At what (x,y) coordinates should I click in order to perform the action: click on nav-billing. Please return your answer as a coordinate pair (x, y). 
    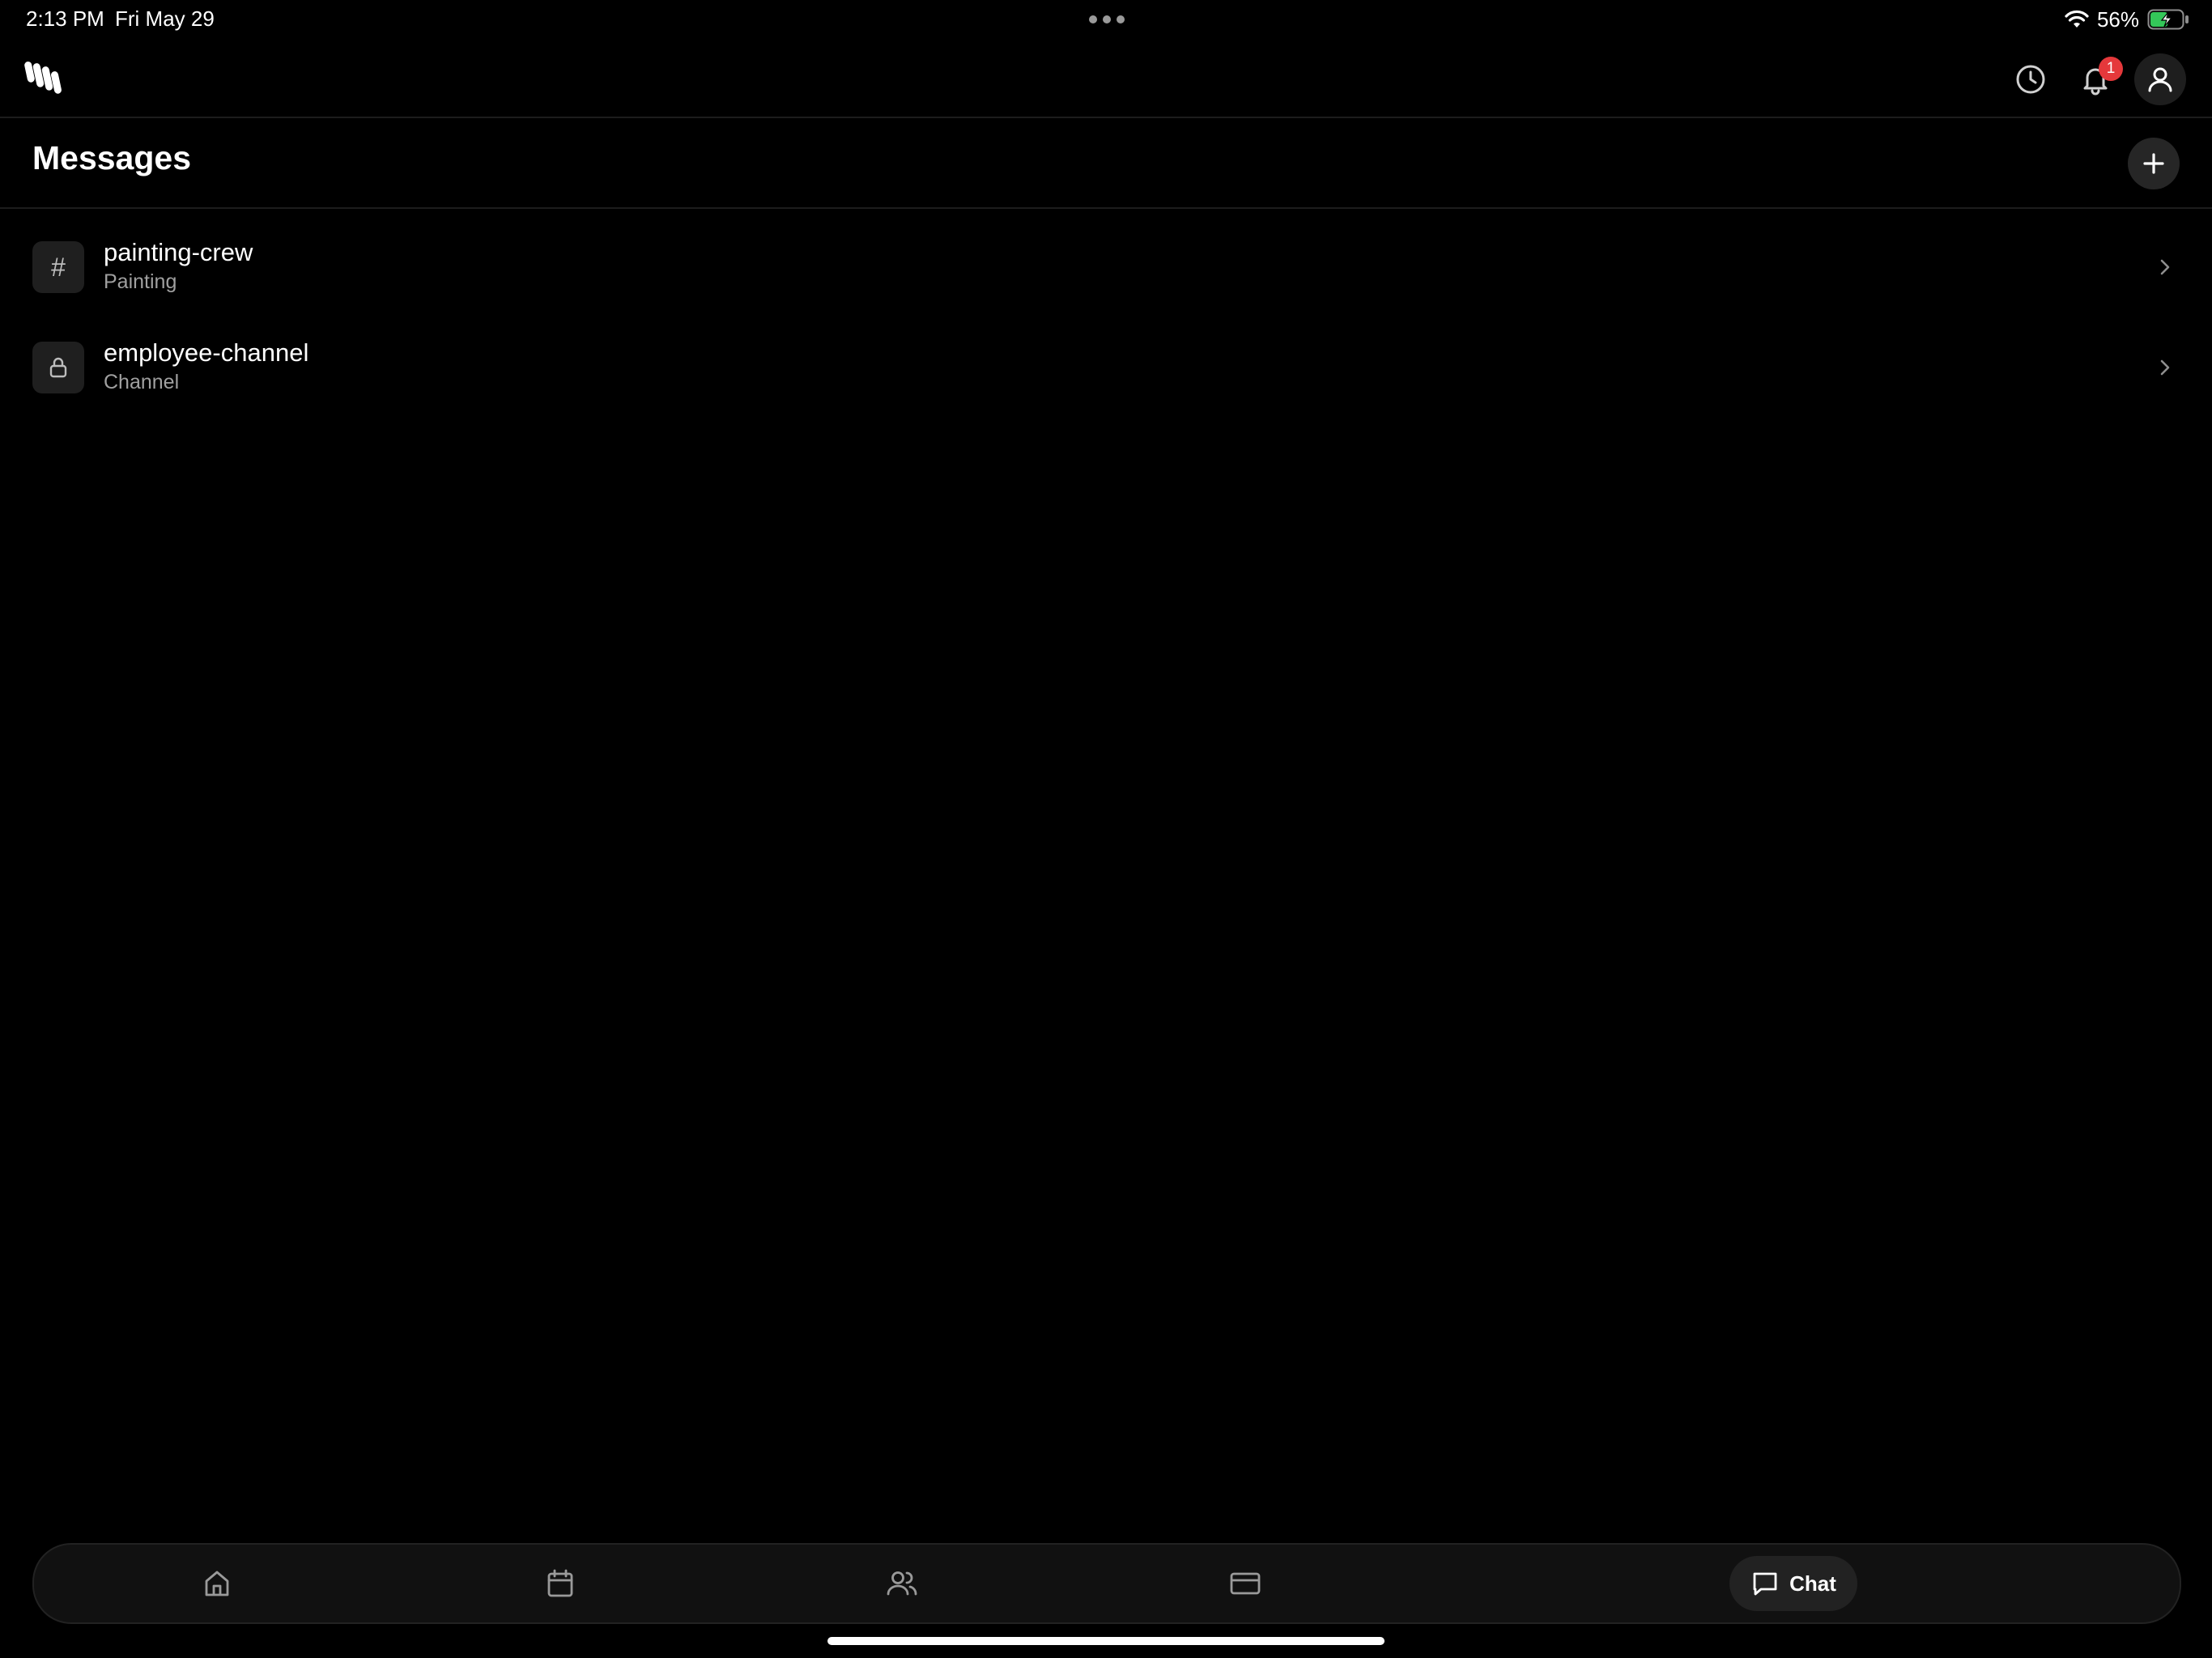
    Looking at the image, I should click on (1246, 1583).